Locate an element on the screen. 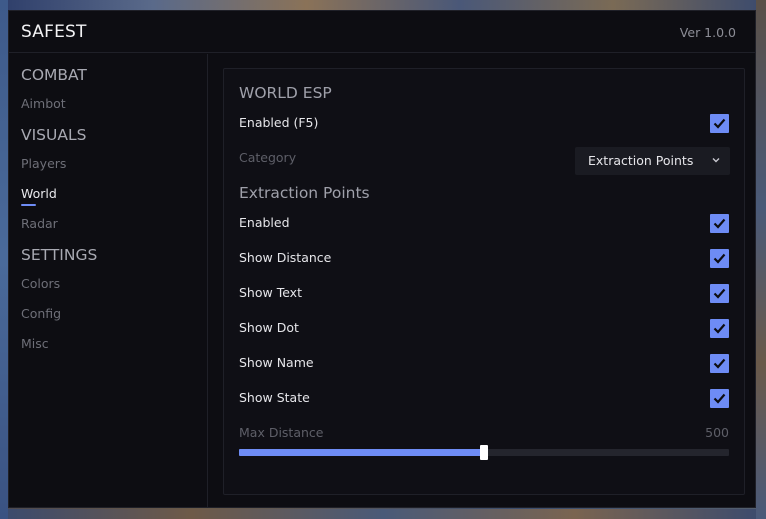 The width and height of the screenshot is (766, 519). sidebar-item-radar: Radar is located at coordinates (39, 223).